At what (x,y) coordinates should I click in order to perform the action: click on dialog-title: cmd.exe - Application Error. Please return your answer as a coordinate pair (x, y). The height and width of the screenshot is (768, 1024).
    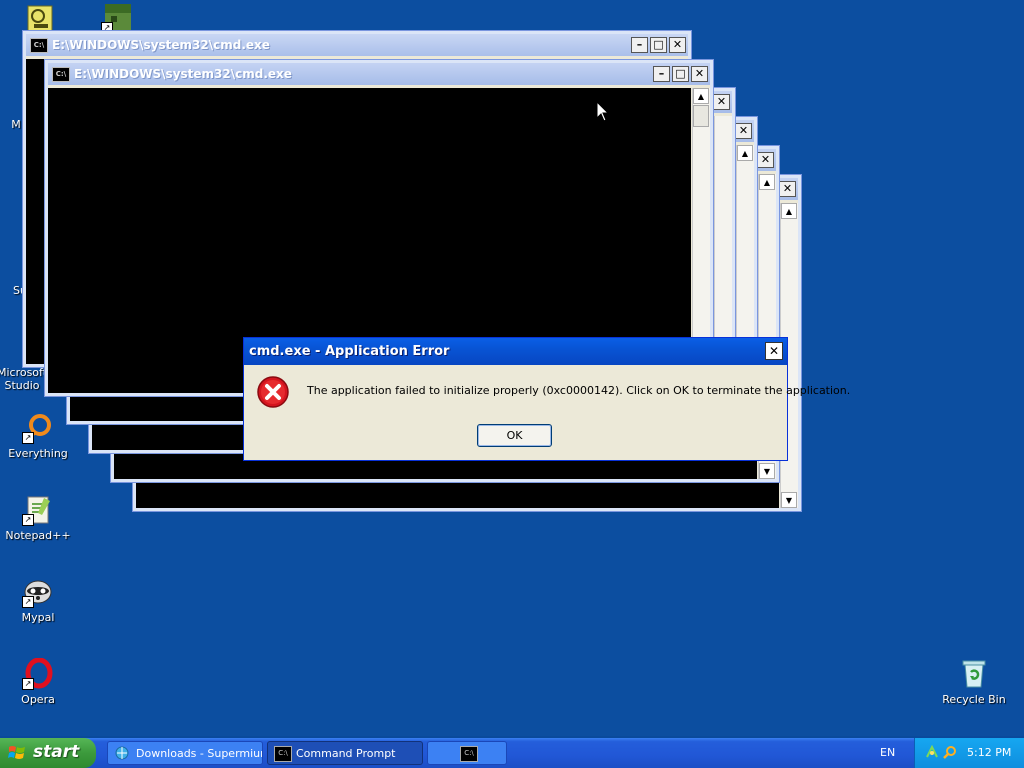
    Looking at the image, I should click on (349, 351).